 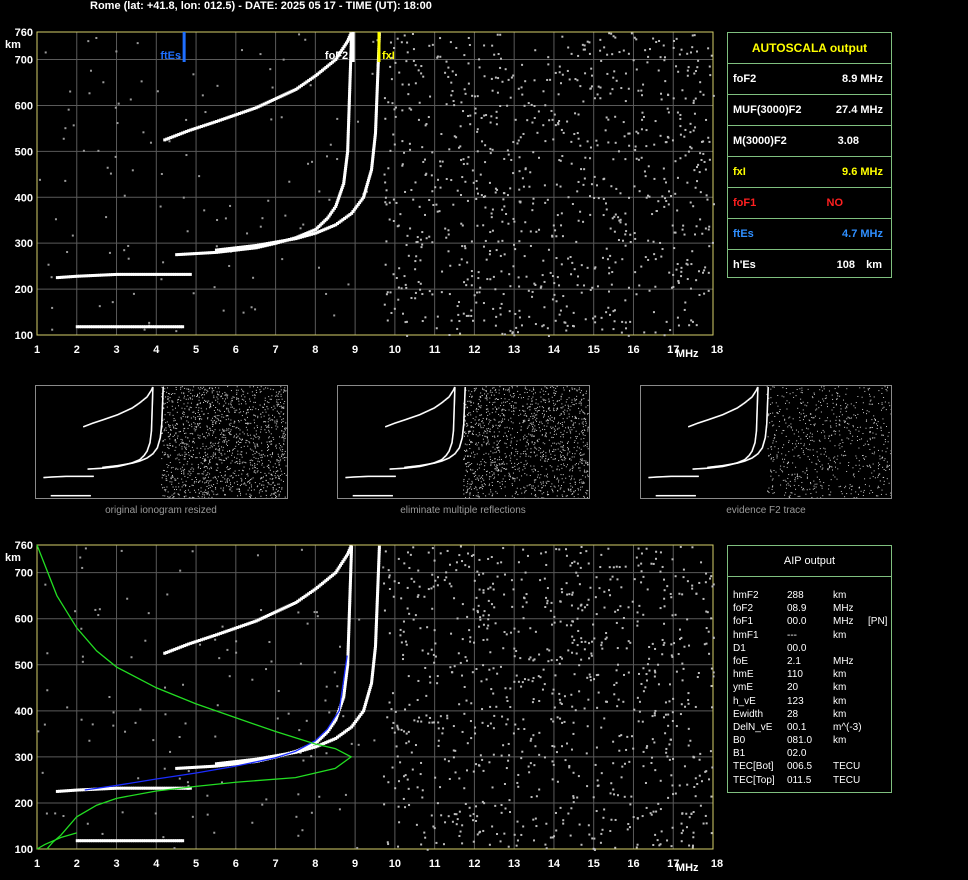 What do you see at coordinates (795, 595) in the screenshot?
I see `aip-value: 288` at bounding box center [795, 595].